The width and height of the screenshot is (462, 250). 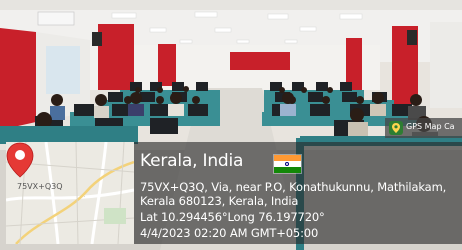 I want to click on timestamp: 4/4/2023 02:20 AM GMT+05:00, so click(x=229, y=233).